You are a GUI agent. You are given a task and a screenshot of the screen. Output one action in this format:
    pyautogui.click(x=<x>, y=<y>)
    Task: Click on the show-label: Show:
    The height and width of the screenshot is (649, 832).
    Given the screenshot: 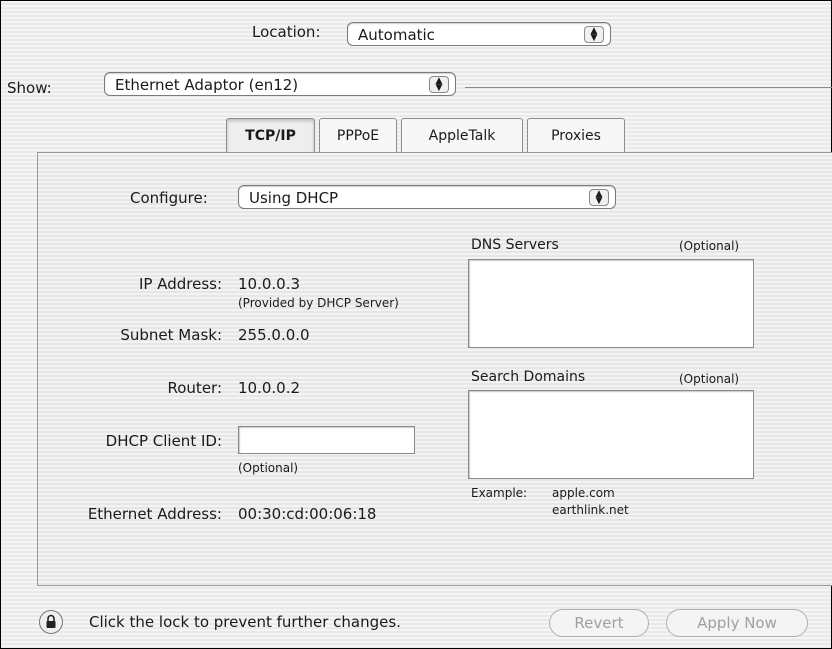 What is the action you would take?
    pyautogui.click(x=29, y=88)
    